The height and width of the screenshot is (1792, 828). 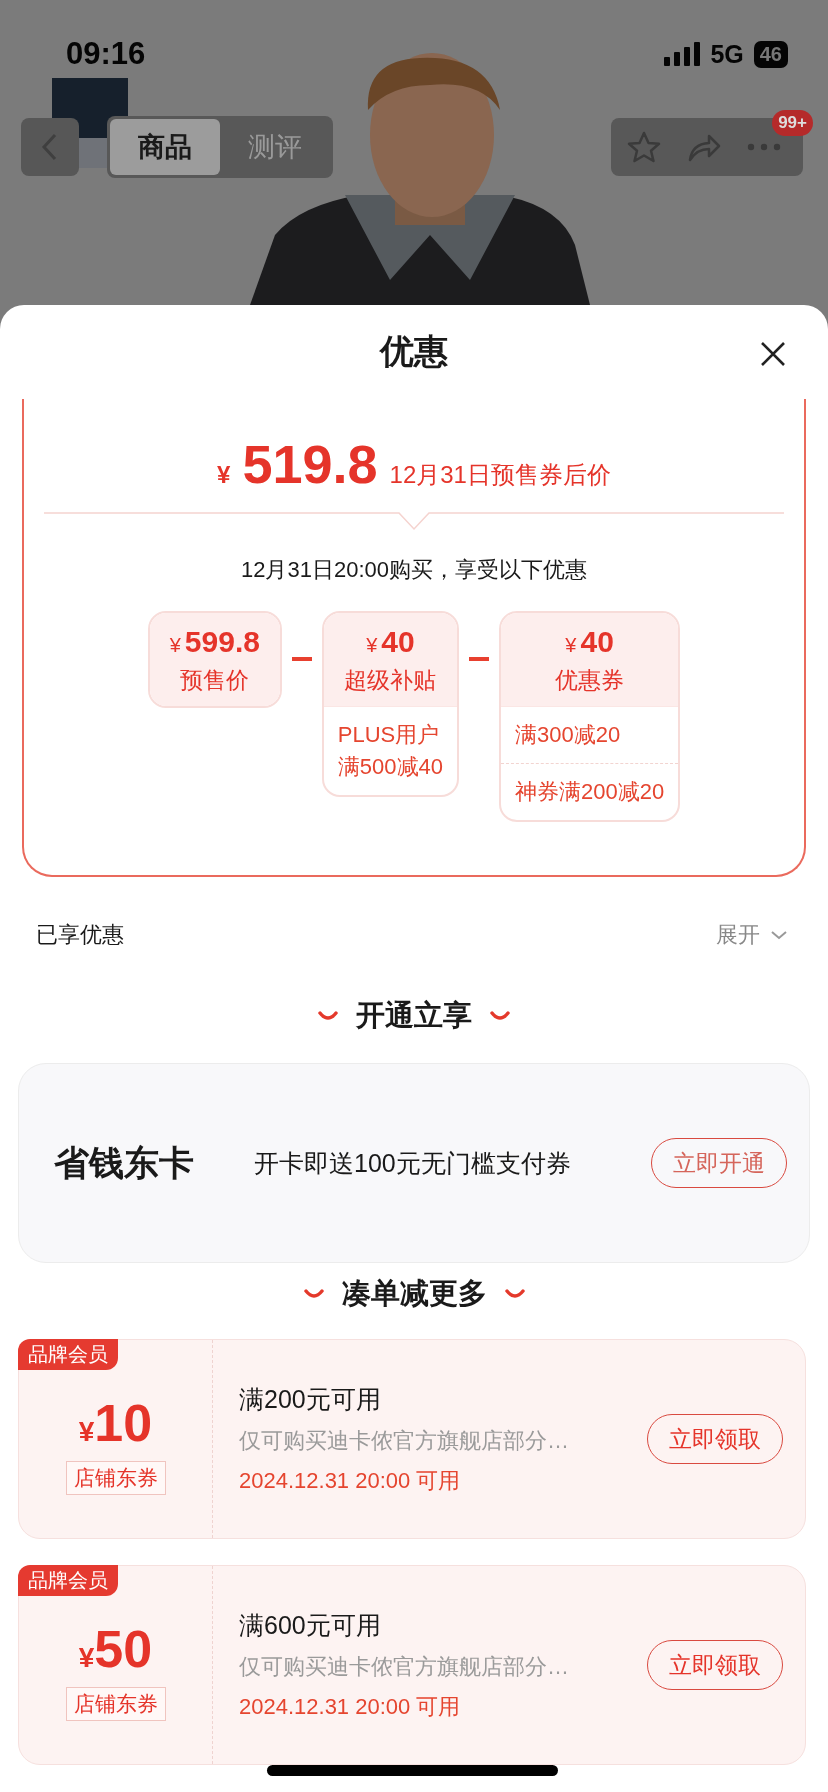 I want to click on tab: 测评, so click(x=275, y=146).